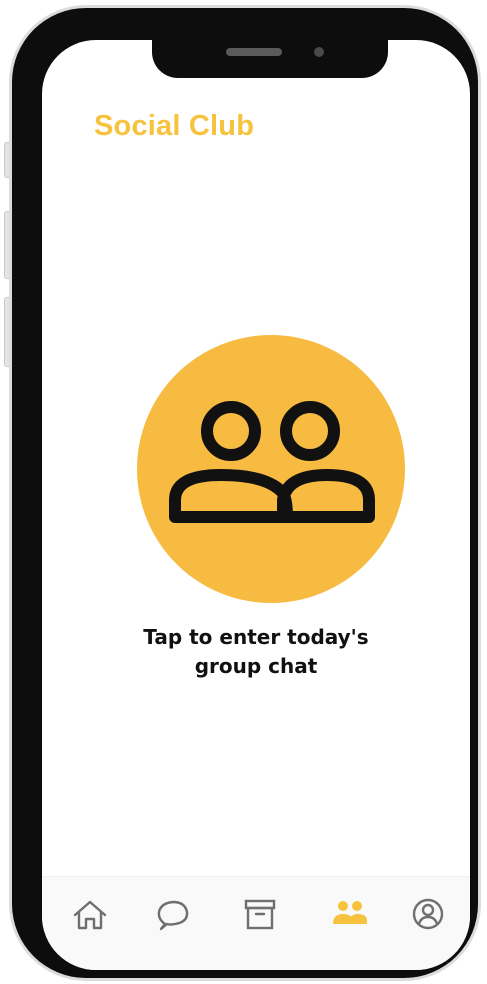 The image size is (487, 984). I want to click on phone-notch, so click(270, 52).